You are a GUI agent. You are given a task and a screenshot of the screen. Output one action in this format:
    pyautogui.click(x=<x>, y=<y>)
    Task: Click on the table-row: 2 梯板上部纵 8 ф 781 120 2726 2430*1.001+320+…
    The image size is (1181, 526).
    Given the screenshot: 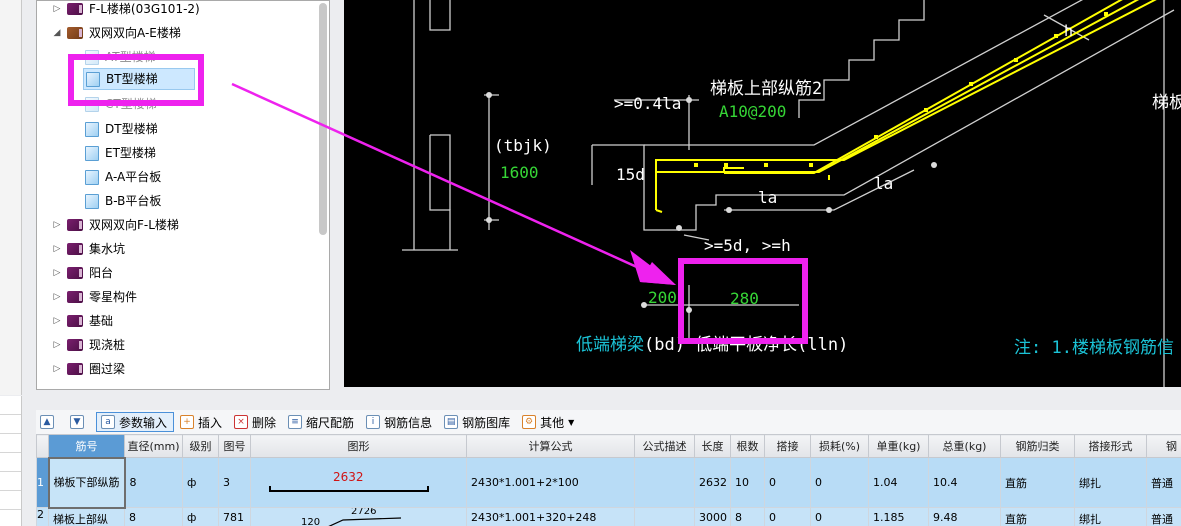 What is the action you would take?
    pyautogui.click(x=608, y=516)
    